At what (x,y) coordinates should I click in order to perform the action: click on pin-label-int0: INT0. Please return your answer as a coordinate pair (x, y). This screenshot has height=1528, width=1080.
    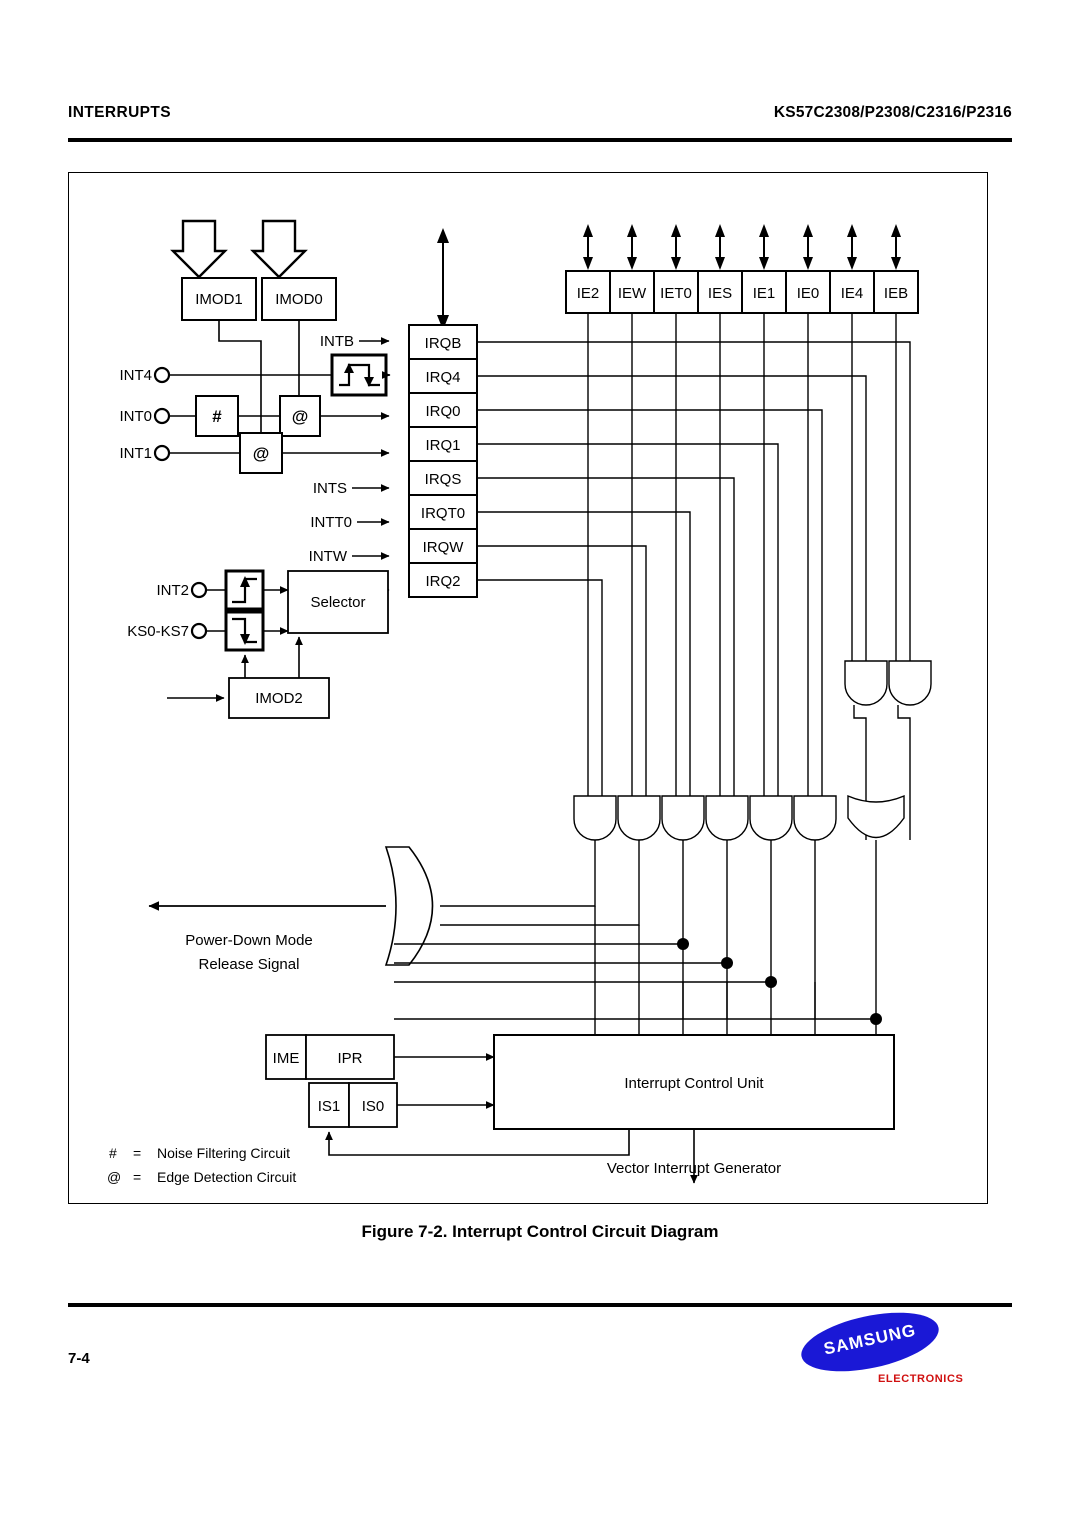
    Looking at the image, I should click on (135, 416).